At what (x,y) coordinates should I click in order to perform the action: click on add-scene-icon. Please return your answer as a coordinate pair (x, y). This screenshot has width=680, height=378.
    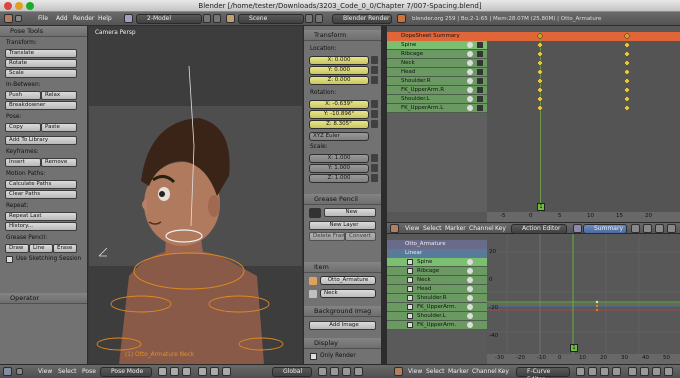
    Looking at the image, I should click on (309, 18).